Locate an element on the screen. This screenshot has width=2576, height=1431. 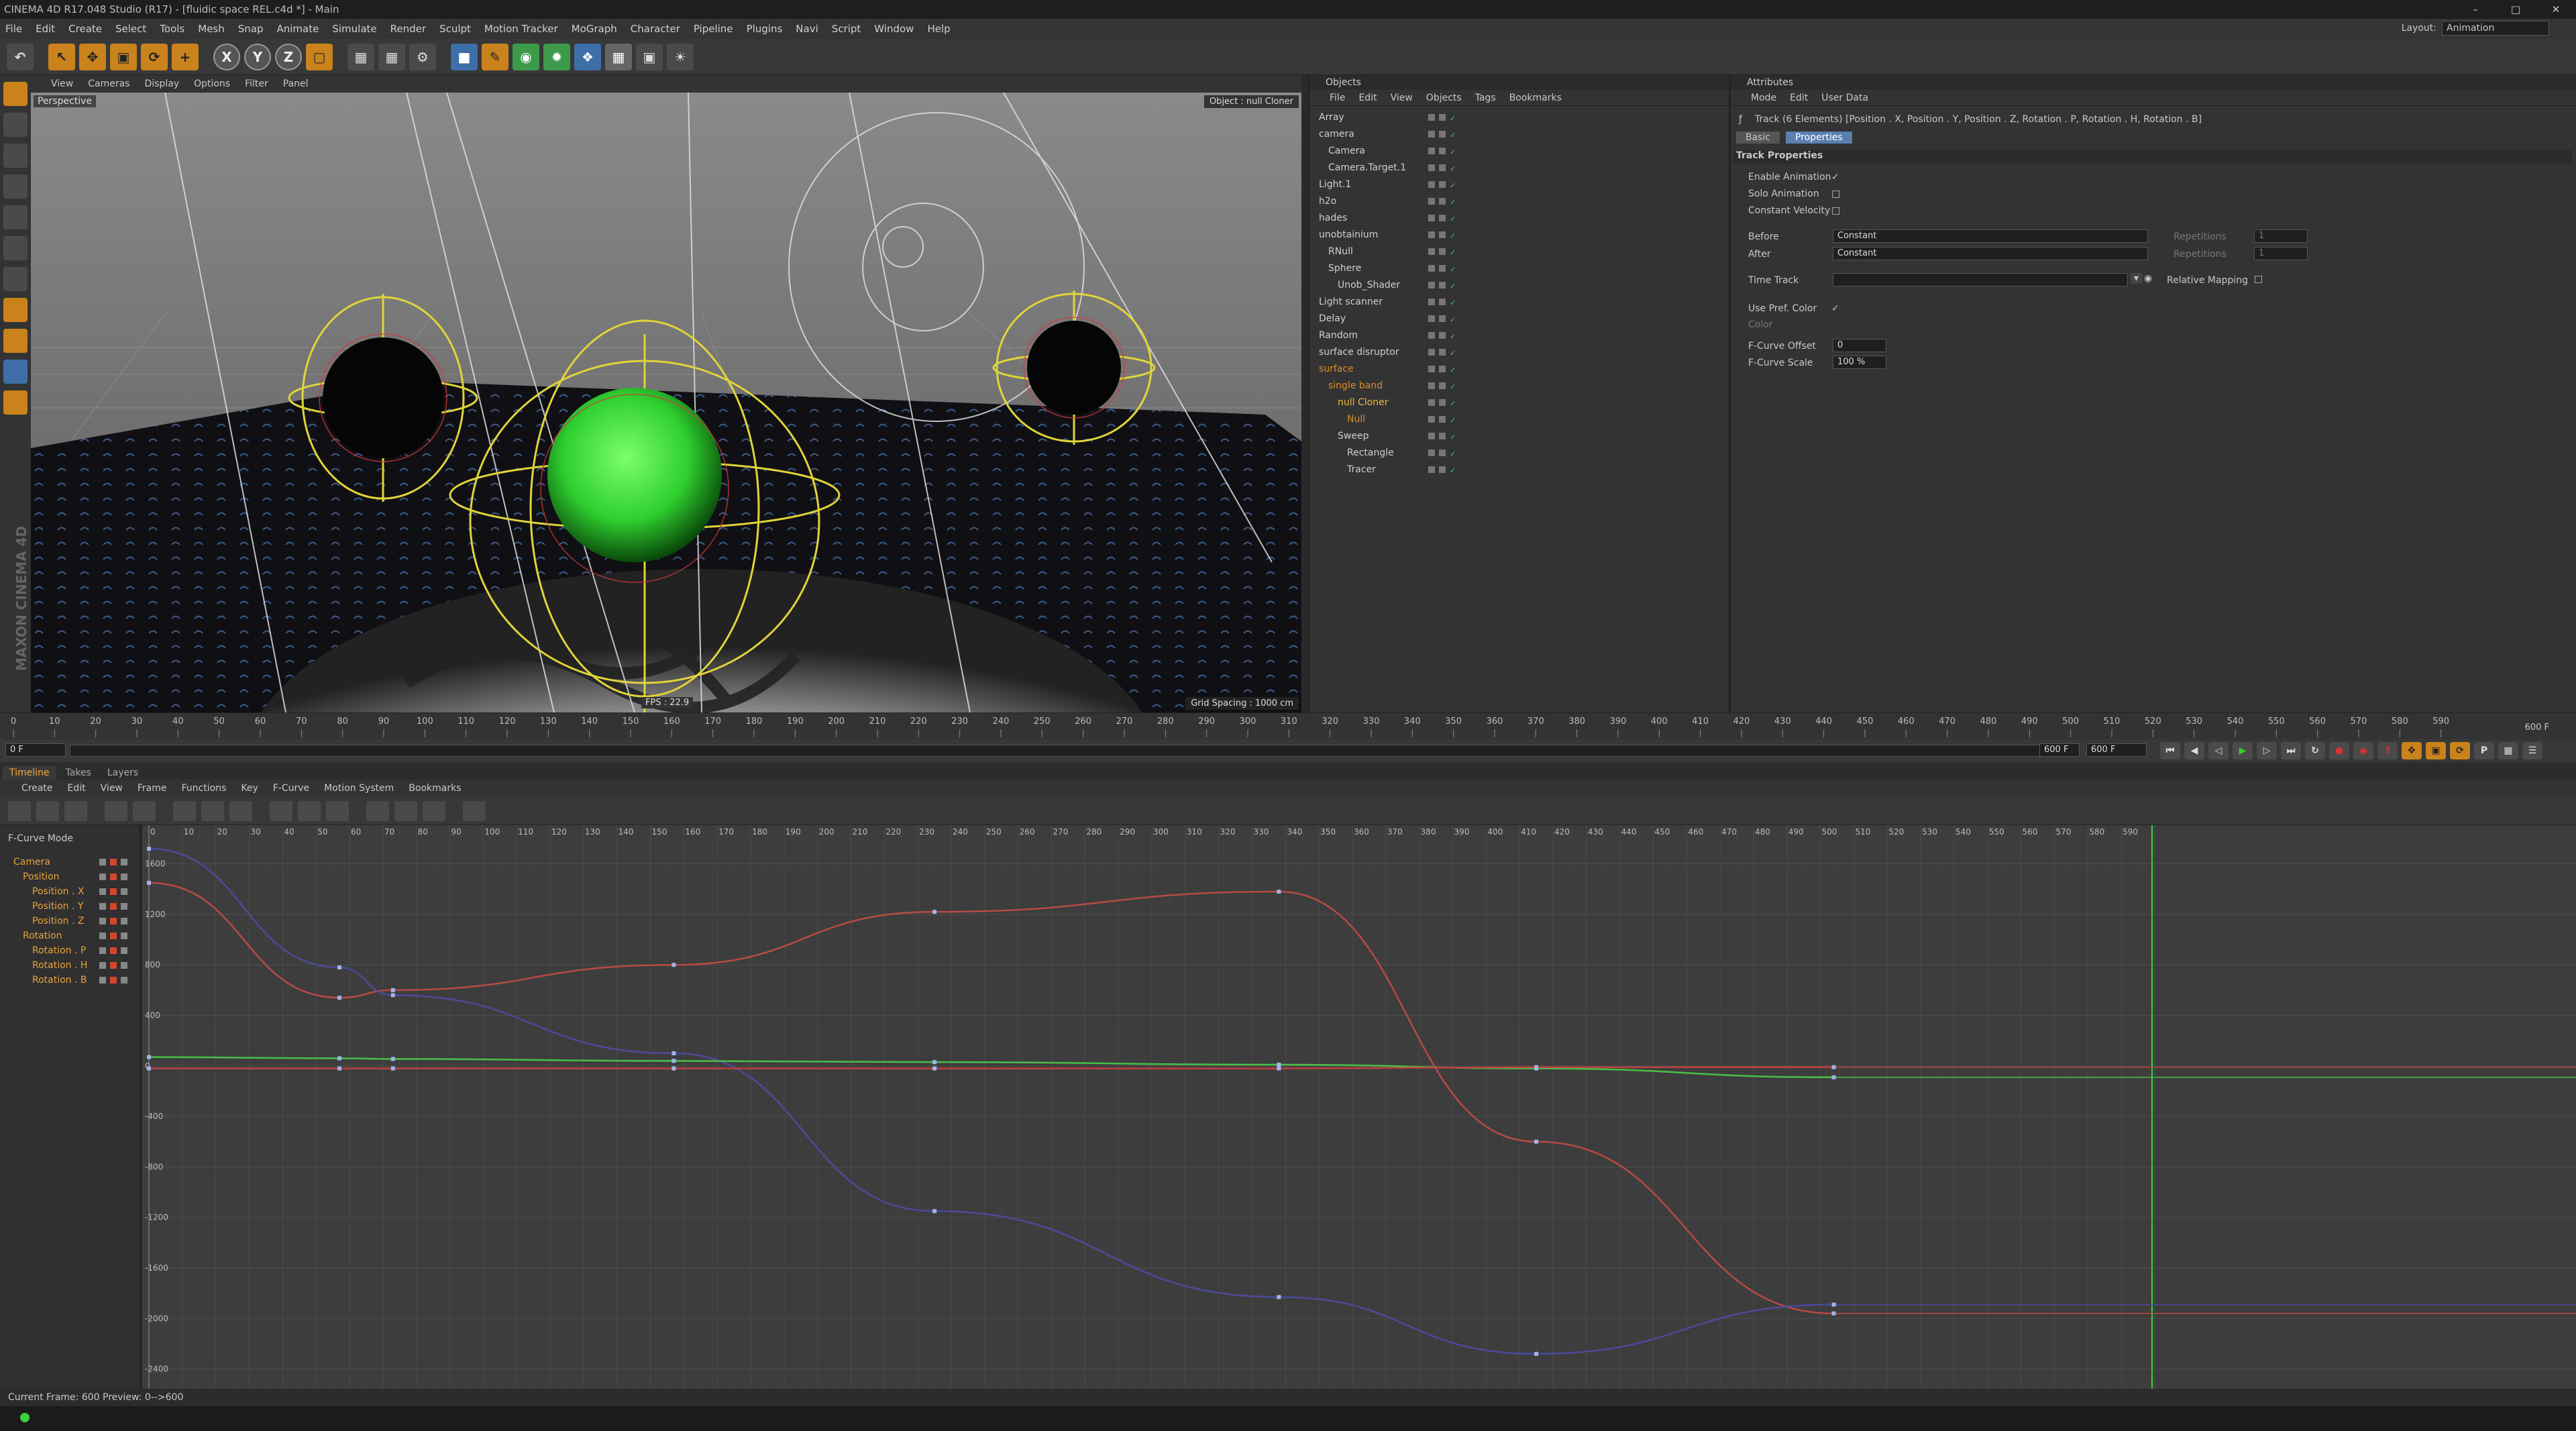
object-row: Light.1 ✓ is located at coordinates (1518, 184).